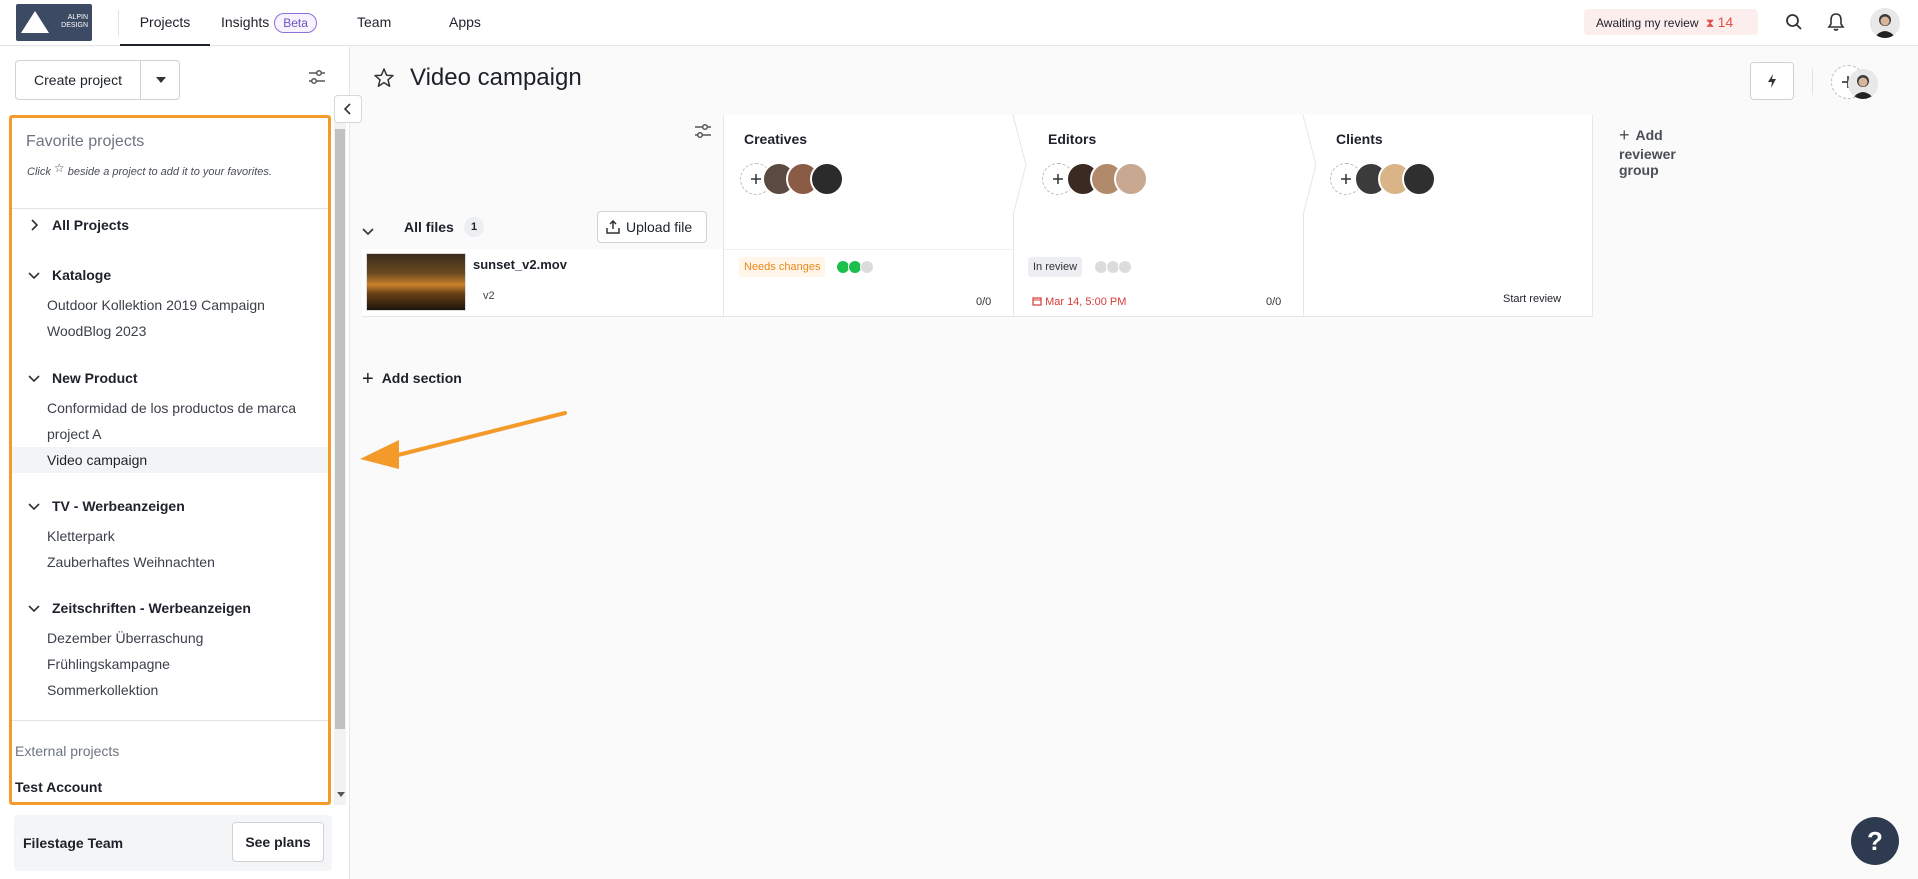 The height and width of the screenshot is (879, 1918). Describe the element at coordinates (170, 305) in the screenshot. I see `project-item: Outdoor Kollektion 2019 Campaign` at that location.